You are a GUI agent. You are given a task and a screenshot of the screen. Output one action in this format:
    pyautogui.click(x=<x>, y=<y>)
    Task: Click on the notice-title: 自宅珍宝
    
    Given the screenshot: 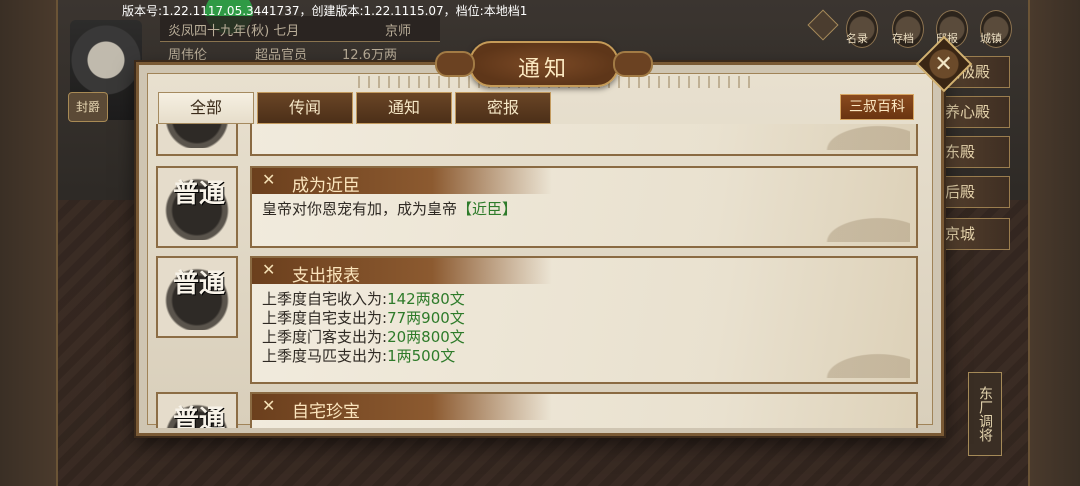 What is the action you would take?
    pyautogui.click(x=326, y=412)
    